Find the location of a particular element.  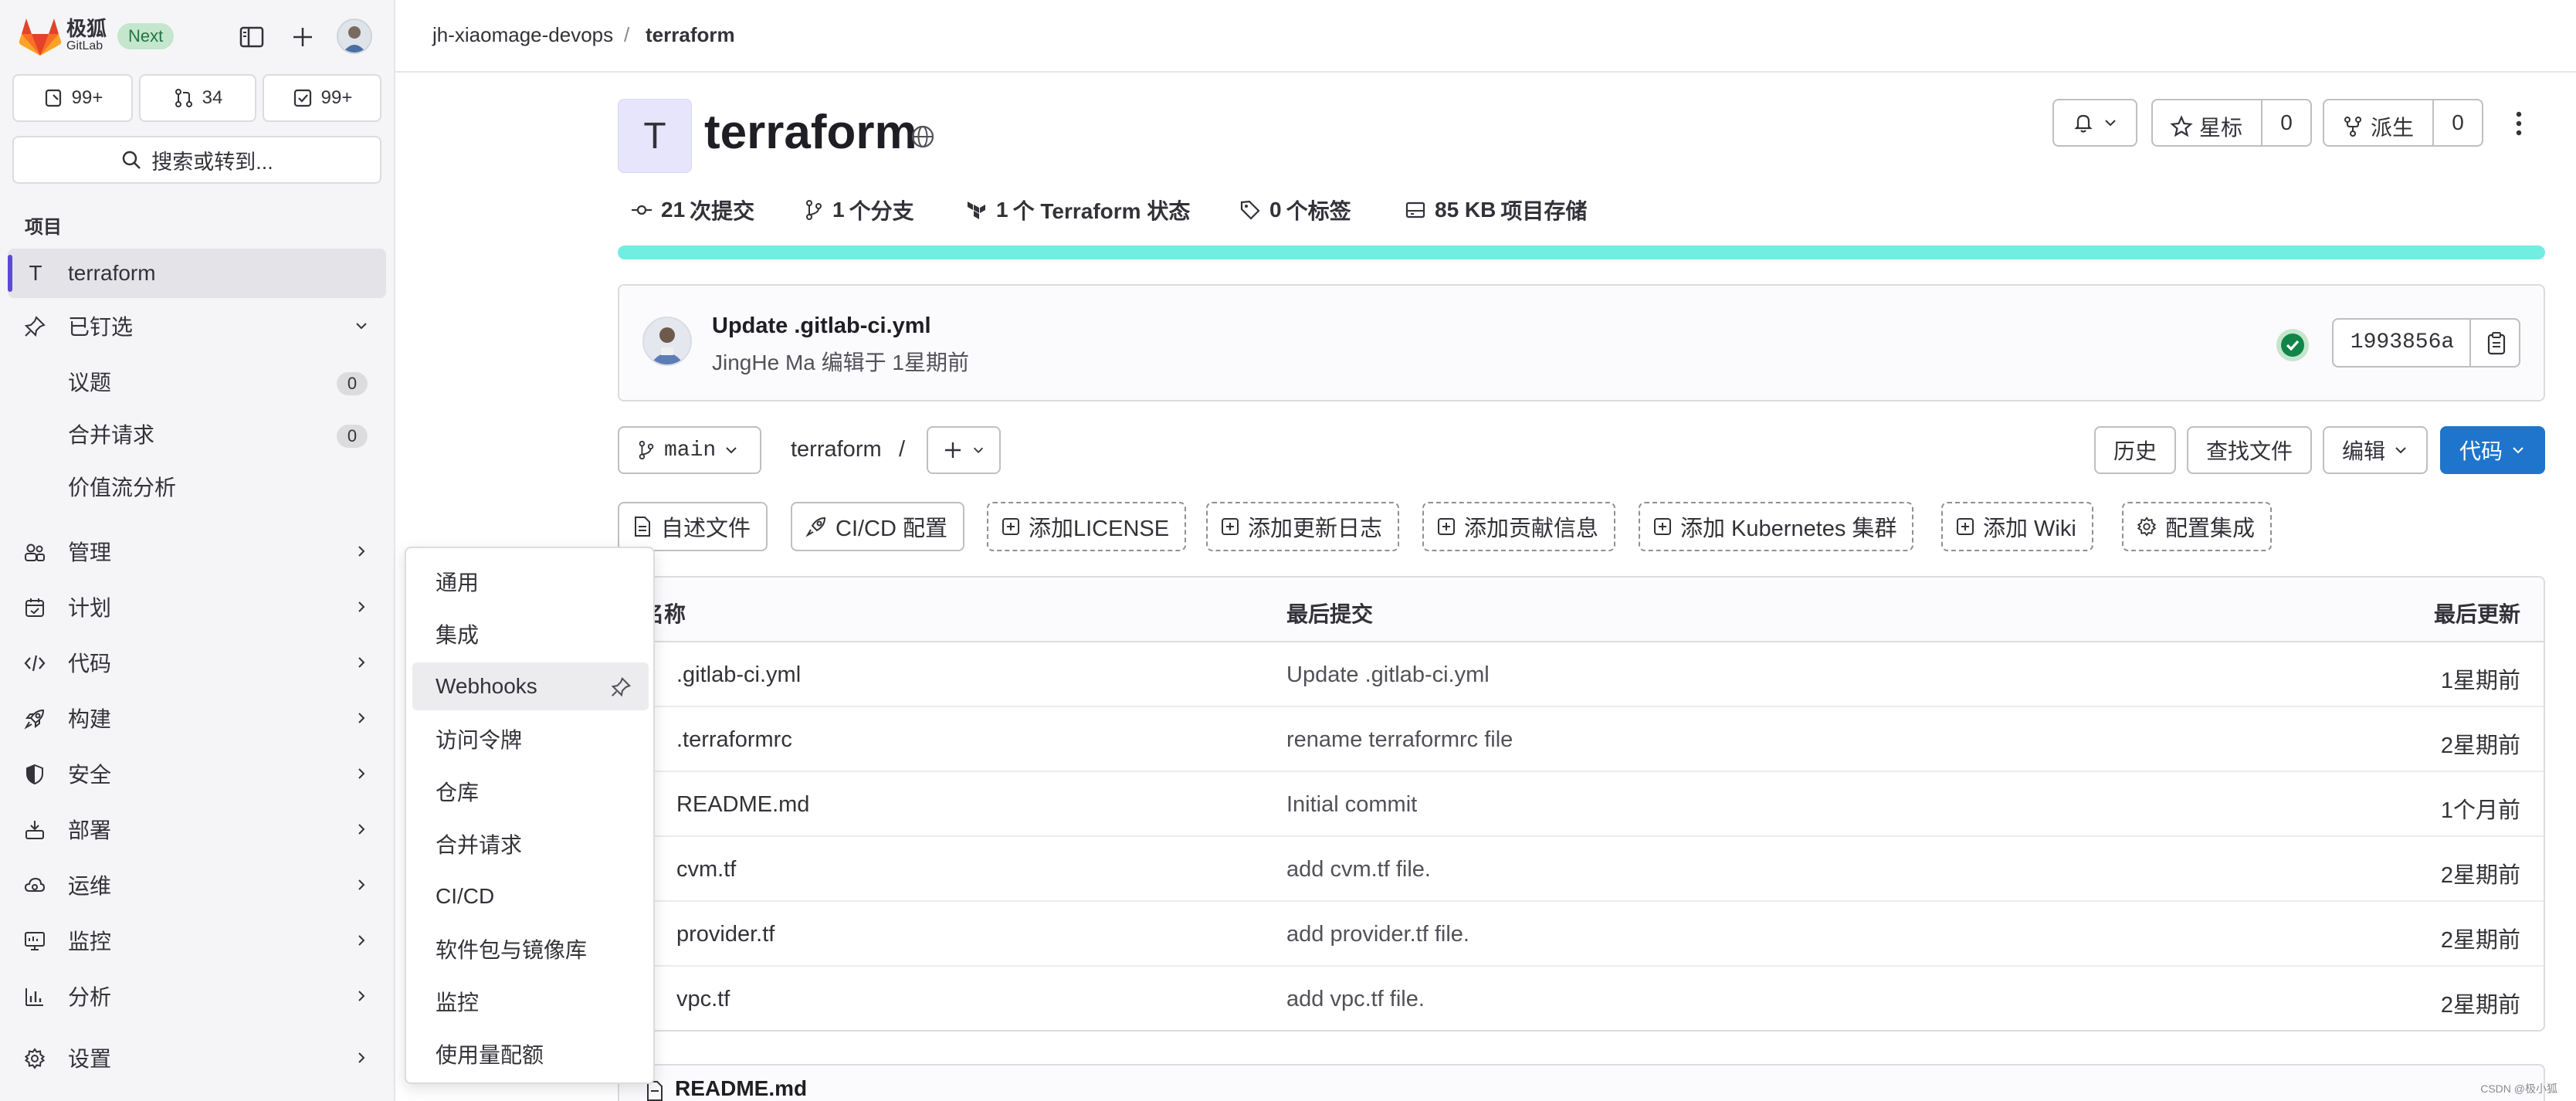

commit-author-avatar is located at coordinates (667, 341).